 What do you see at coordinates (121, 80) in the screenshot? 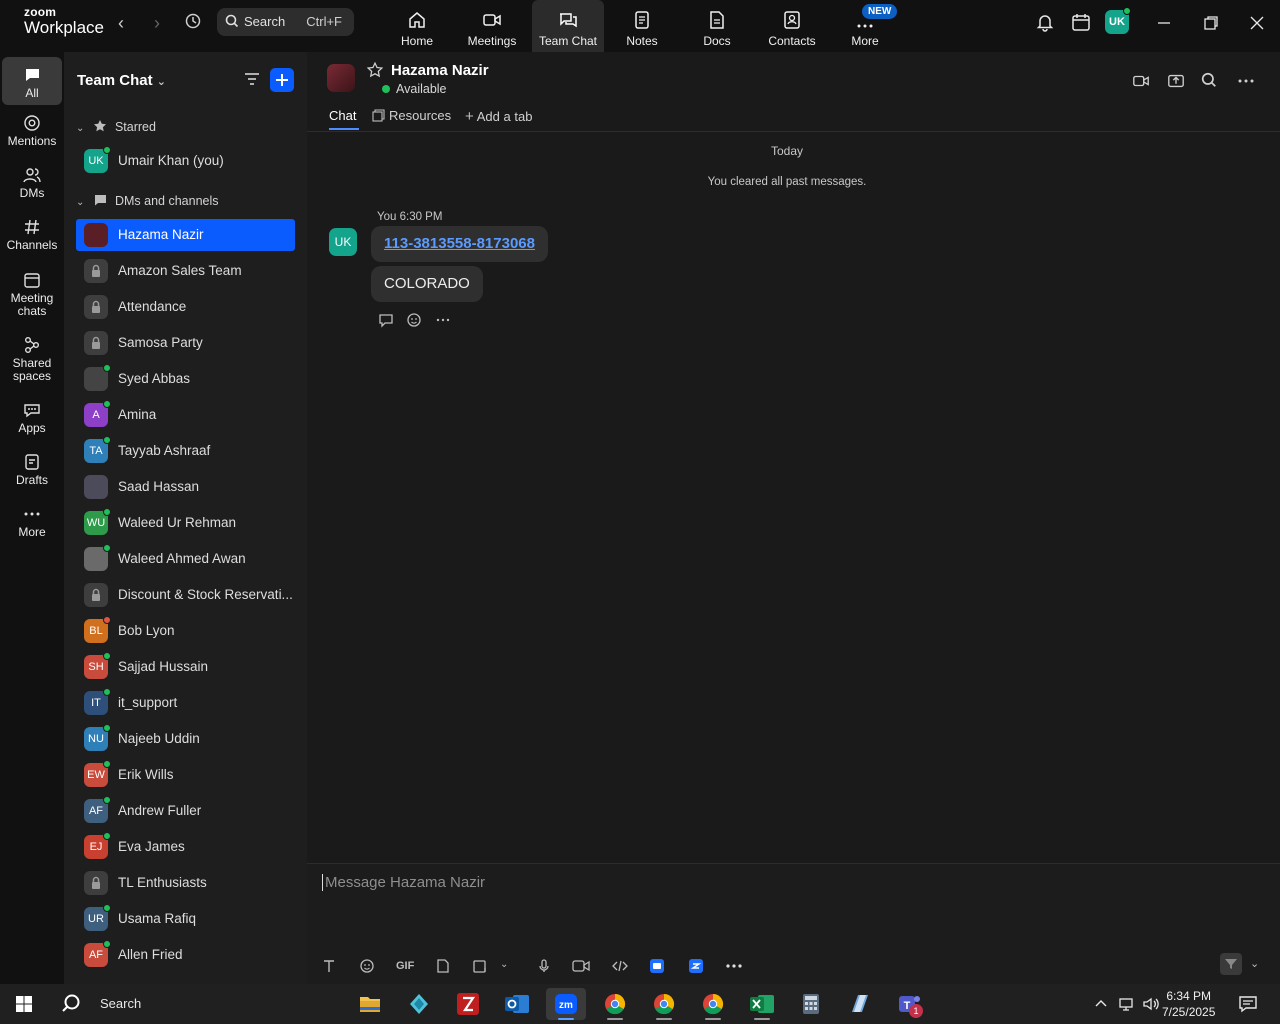
I see `team-chat-dropdown: Team Chat ⌄` at bounding box center [121, 80].